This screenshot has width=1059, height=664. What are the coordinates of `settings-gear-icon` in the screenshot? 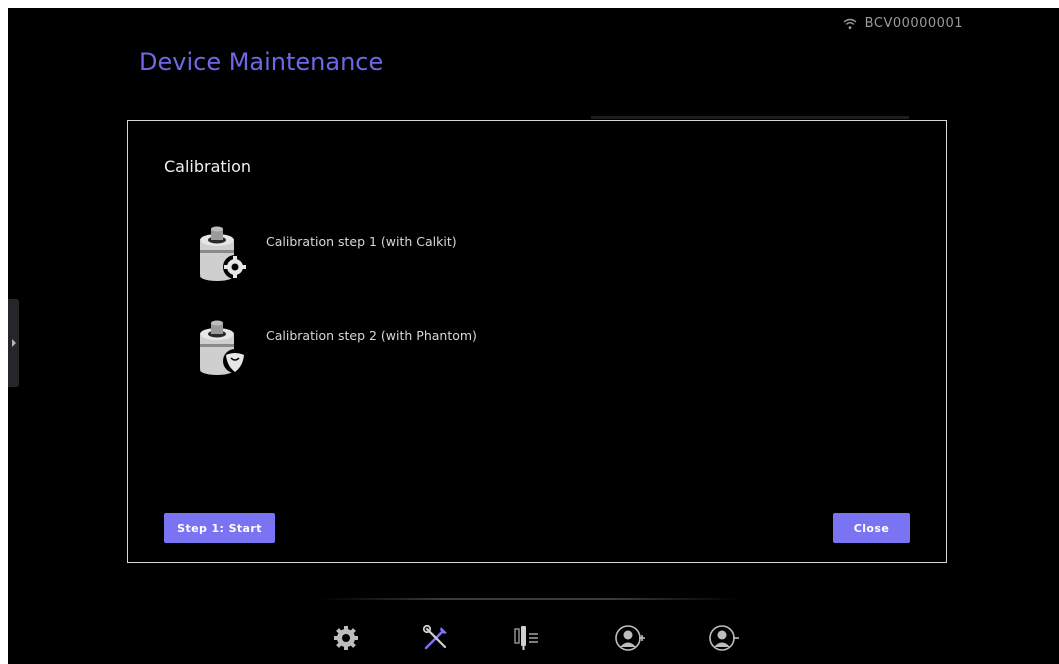 It's located at (346, 638).